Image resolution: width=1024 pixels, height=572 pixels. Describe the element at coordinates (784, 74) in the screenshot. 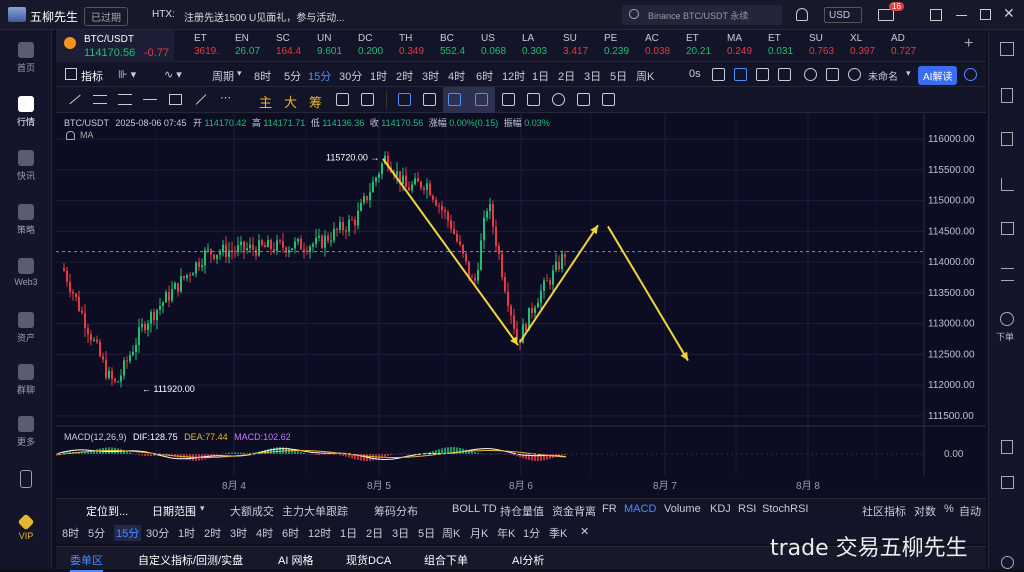

I see `box-icon` at that location.